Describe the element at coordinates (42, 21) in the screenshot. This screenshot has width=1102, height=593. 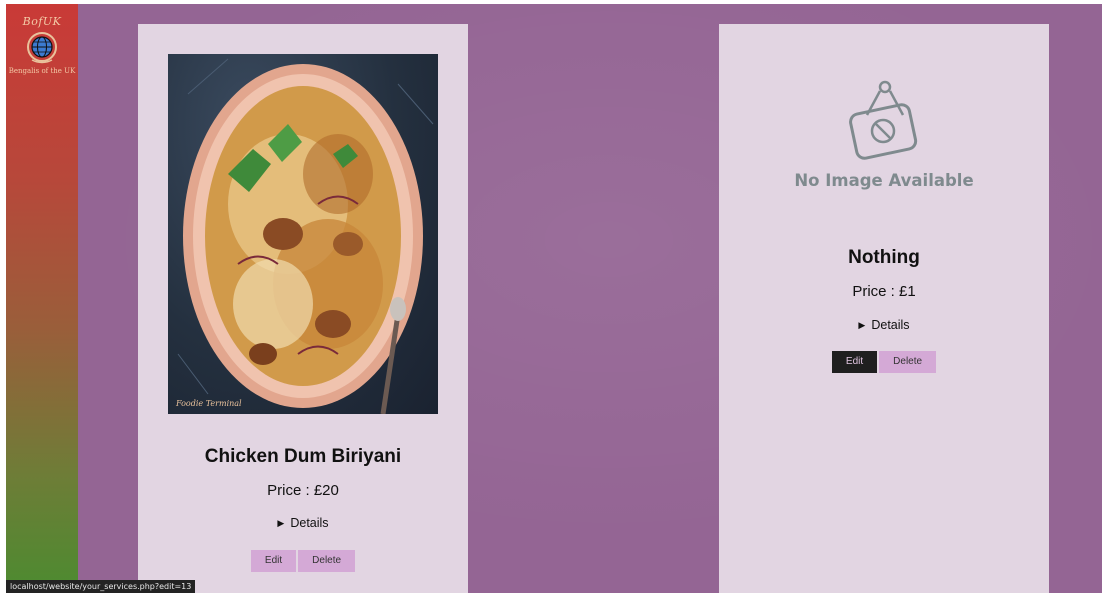
I see `logo-title: BofUK` at that location.